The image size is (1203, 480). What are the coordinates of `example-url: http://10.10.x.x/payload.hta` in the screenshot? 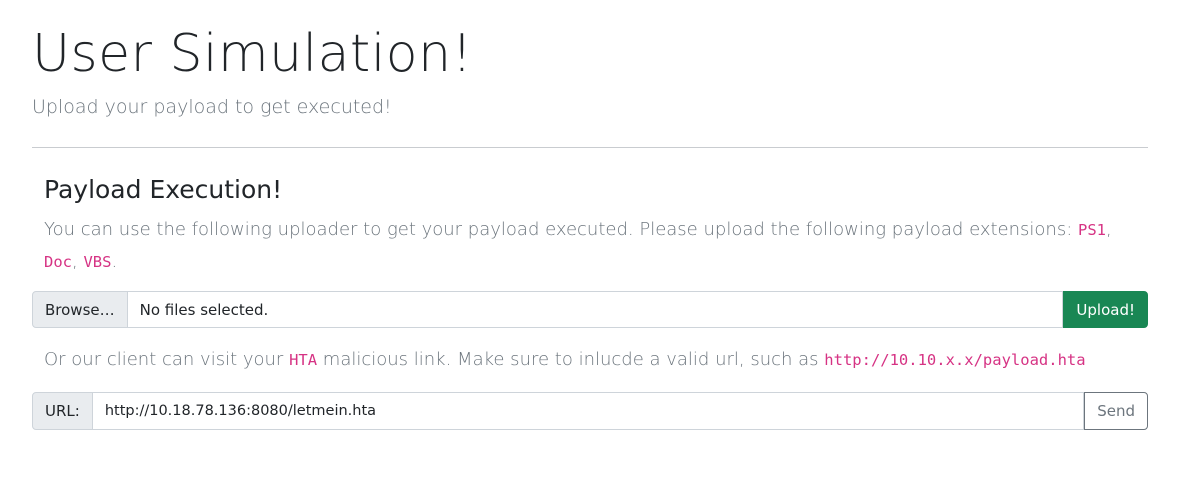 It's located at (955, 360).